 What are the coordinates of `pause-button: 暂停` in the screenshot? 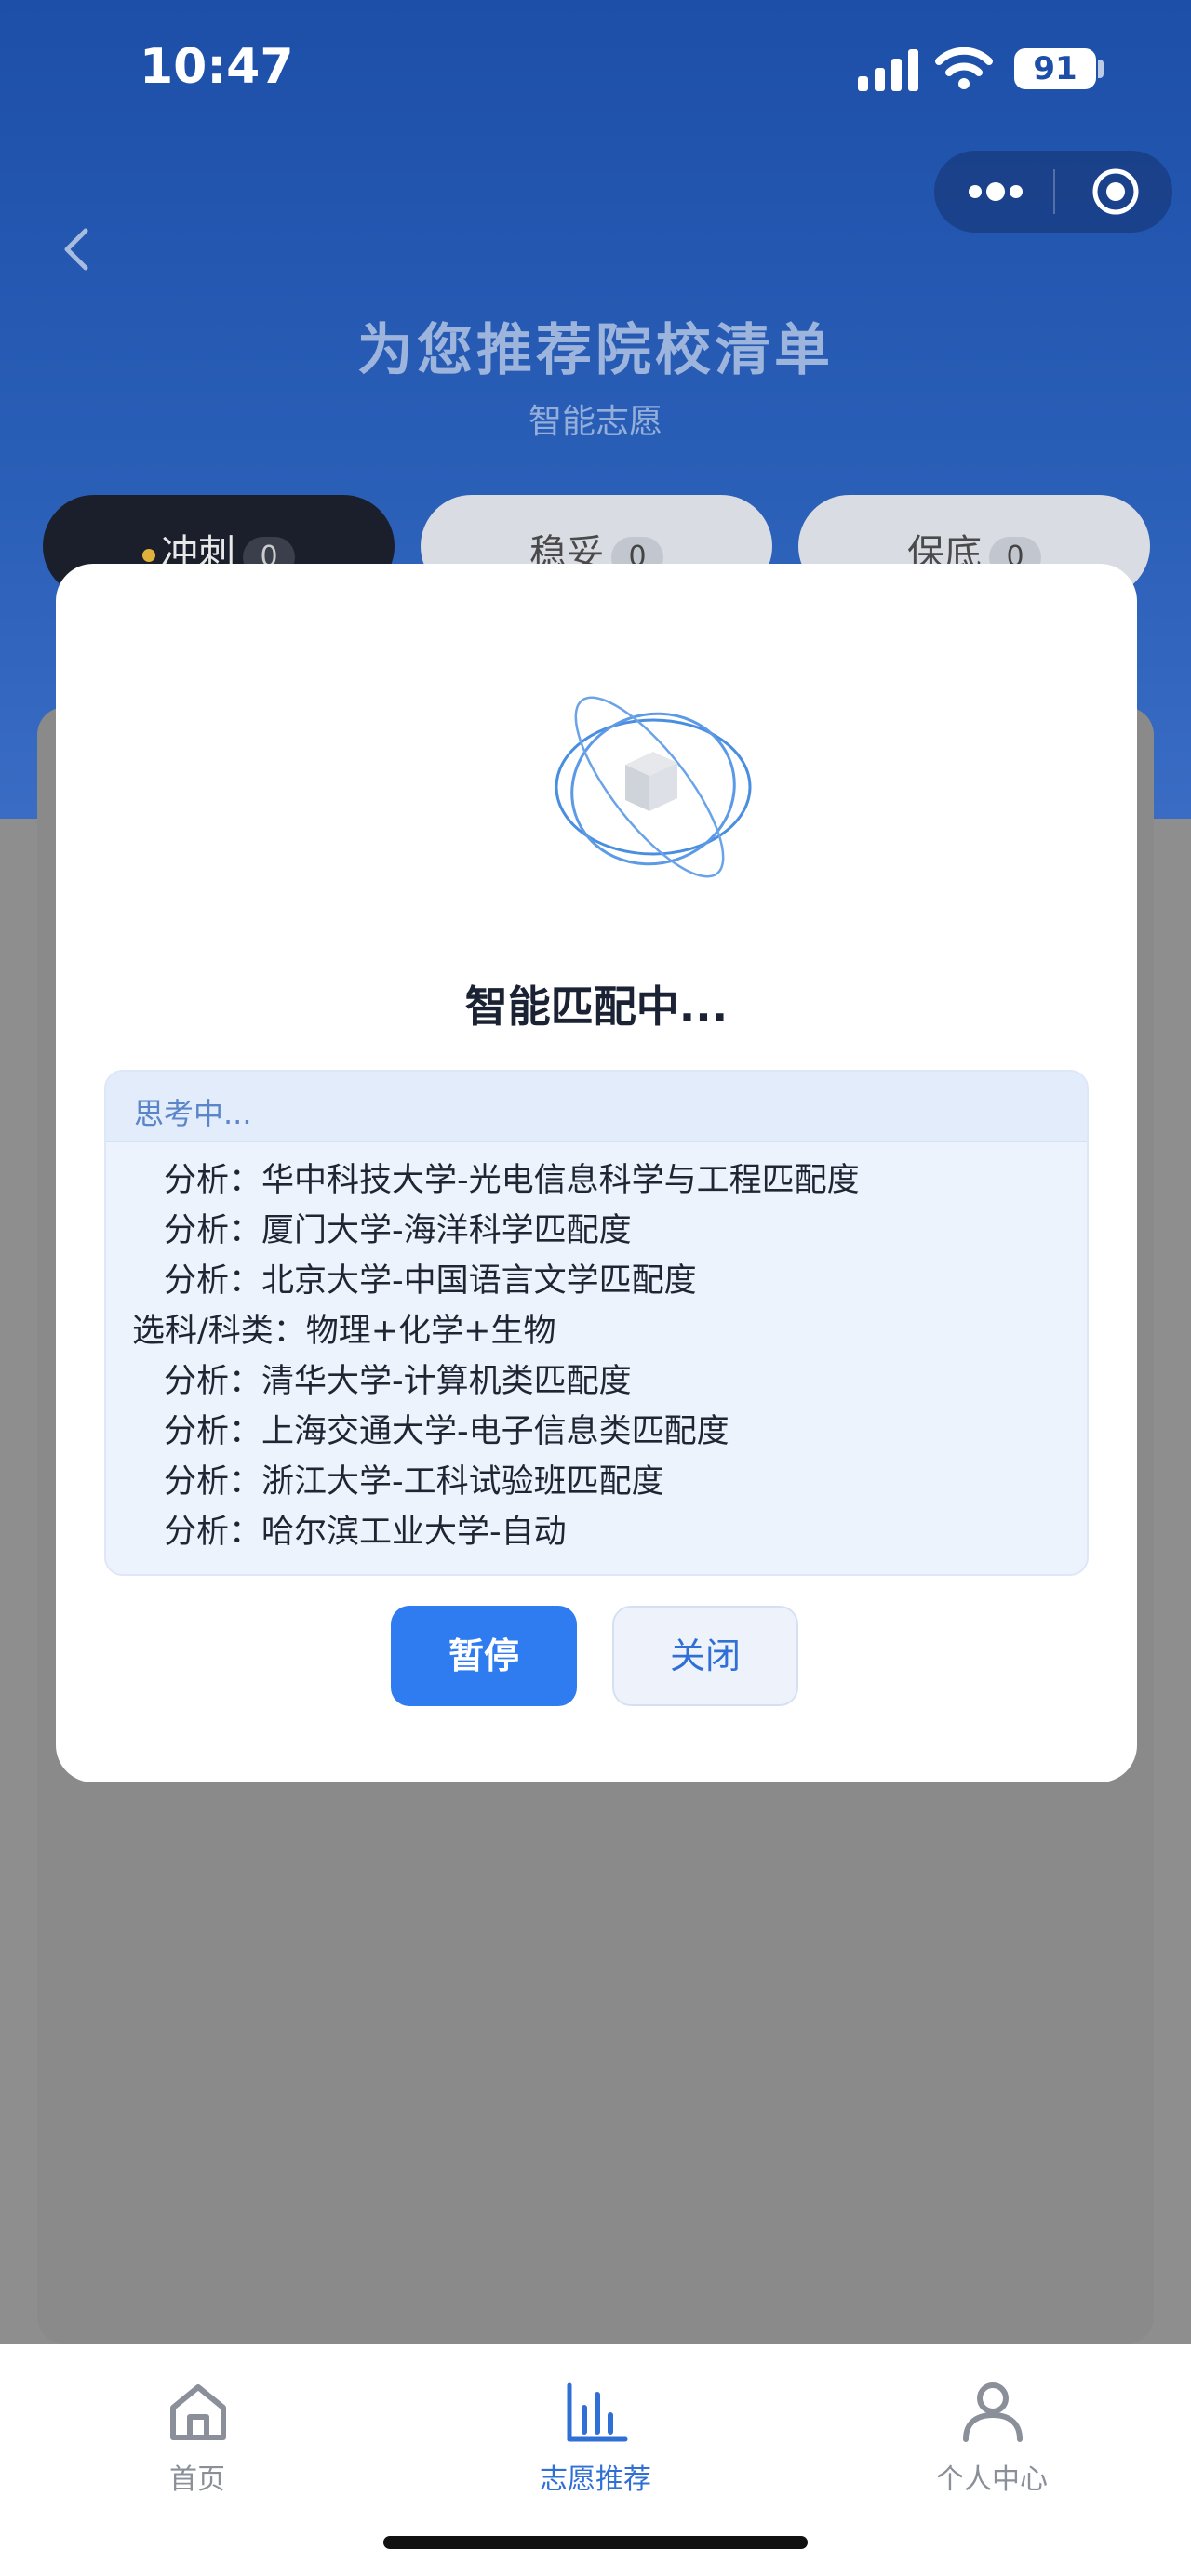 It's located at (484, 1656).